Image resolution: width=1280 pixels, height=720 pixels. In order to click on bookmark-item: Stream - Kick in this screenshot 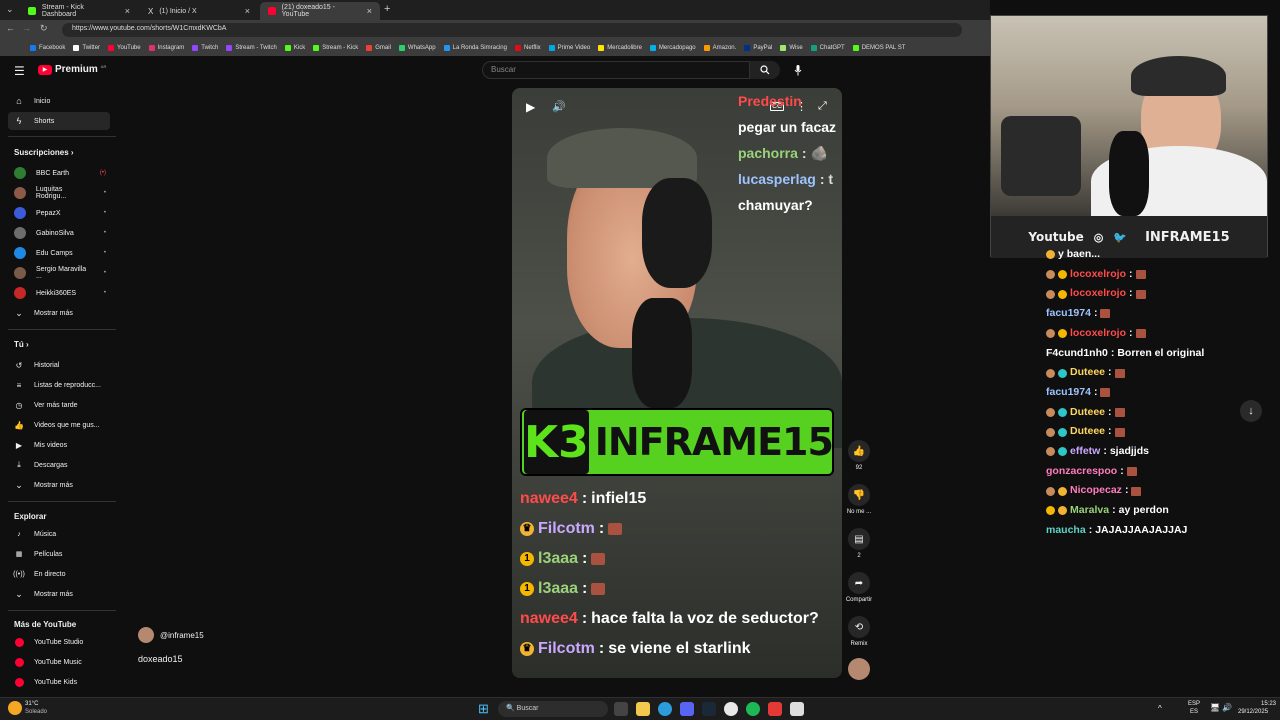, I will do `click(335, 48)`.